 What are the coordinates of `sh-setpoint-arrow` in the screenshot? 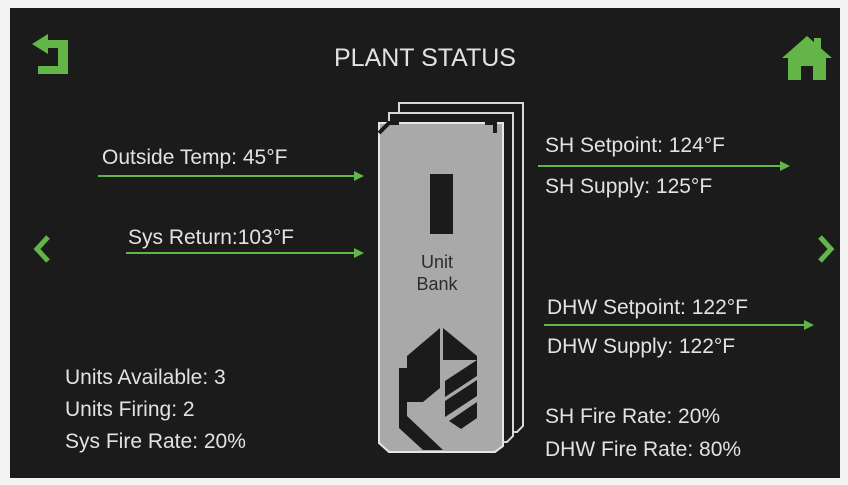 It's located at (664, 166).